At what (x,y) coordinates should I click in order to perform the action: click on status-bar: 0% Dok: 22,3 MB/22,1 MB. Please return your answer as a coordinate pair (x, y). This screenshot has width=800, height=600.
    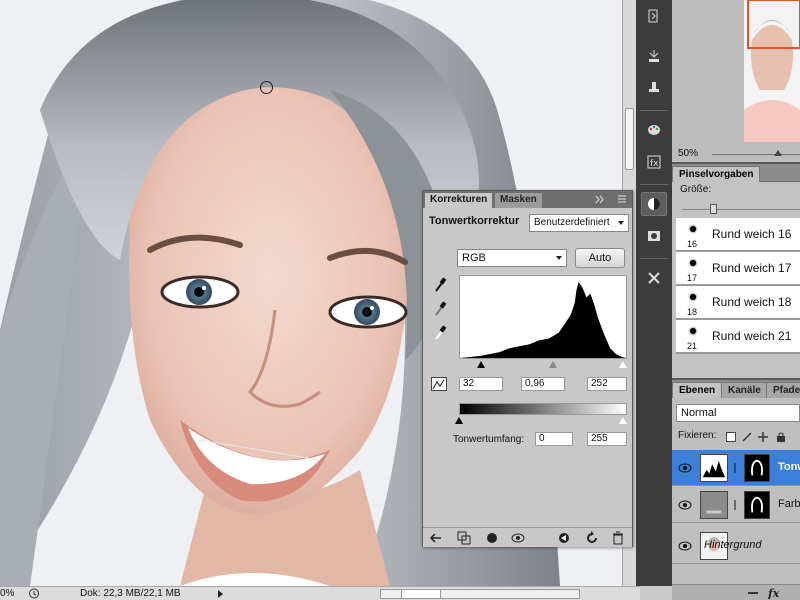
    Looking at the image, I should click on (320, 593).